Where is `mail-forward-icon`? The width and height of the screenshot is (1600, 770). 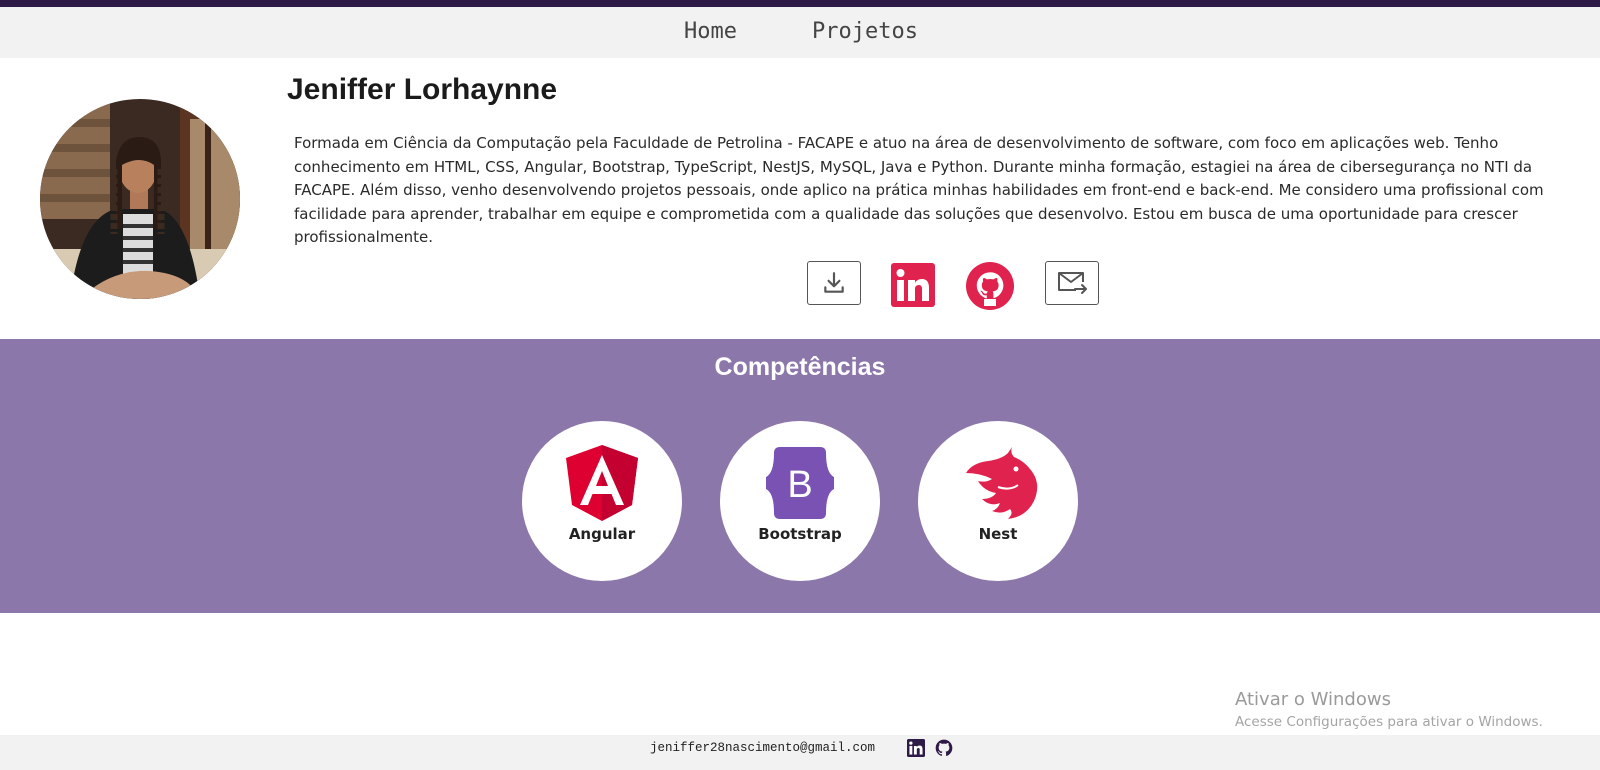 mail-forward-icon is located at coordinates (1072, 283).